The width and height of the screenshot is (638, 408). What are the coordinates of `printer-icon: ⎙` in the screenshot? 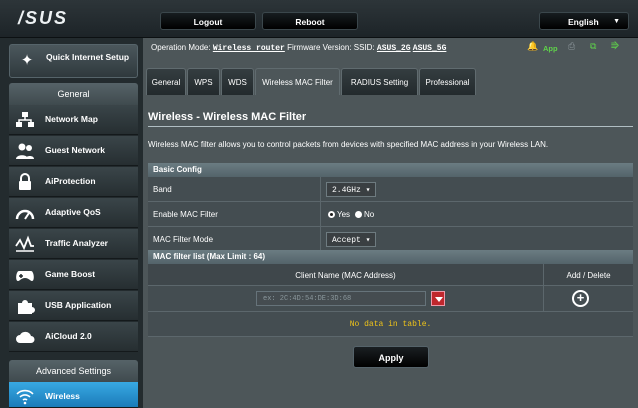 It's located at (571, 46).